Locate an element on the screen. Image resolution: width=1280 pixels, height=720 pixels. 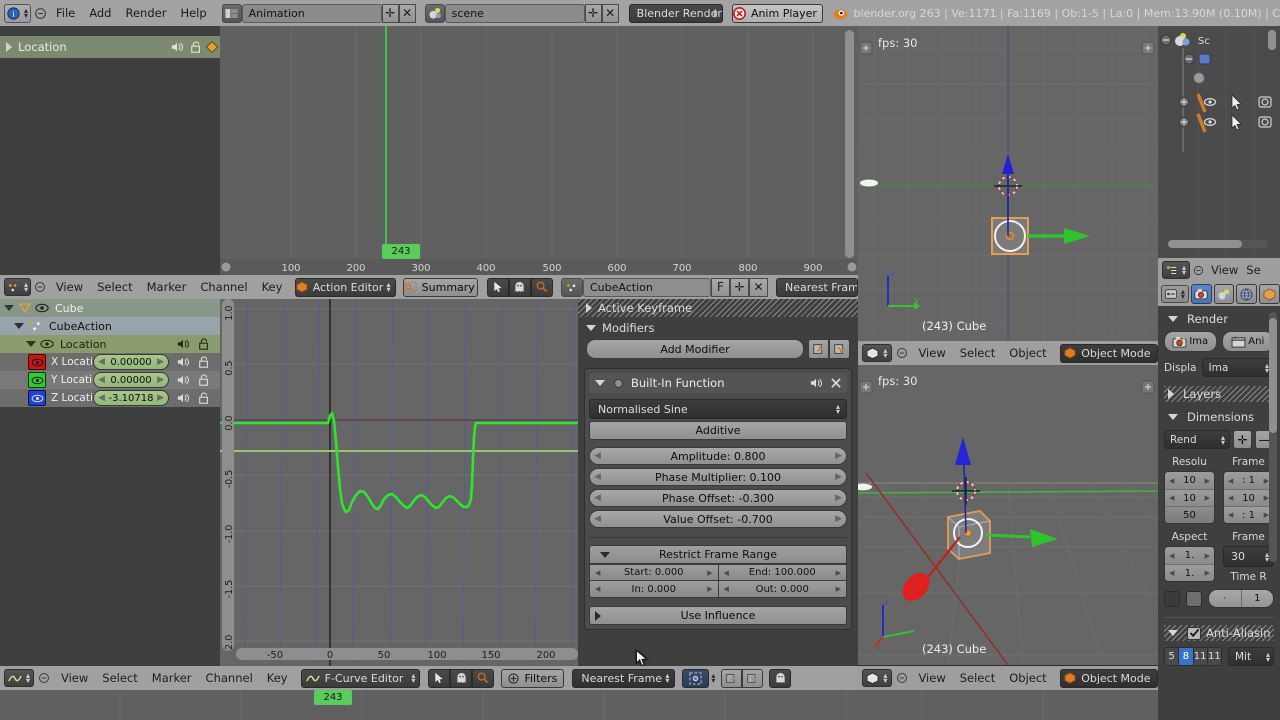
render-engine-selector: Blender Render ▴ ▾ is located at coordinates (676, 13).